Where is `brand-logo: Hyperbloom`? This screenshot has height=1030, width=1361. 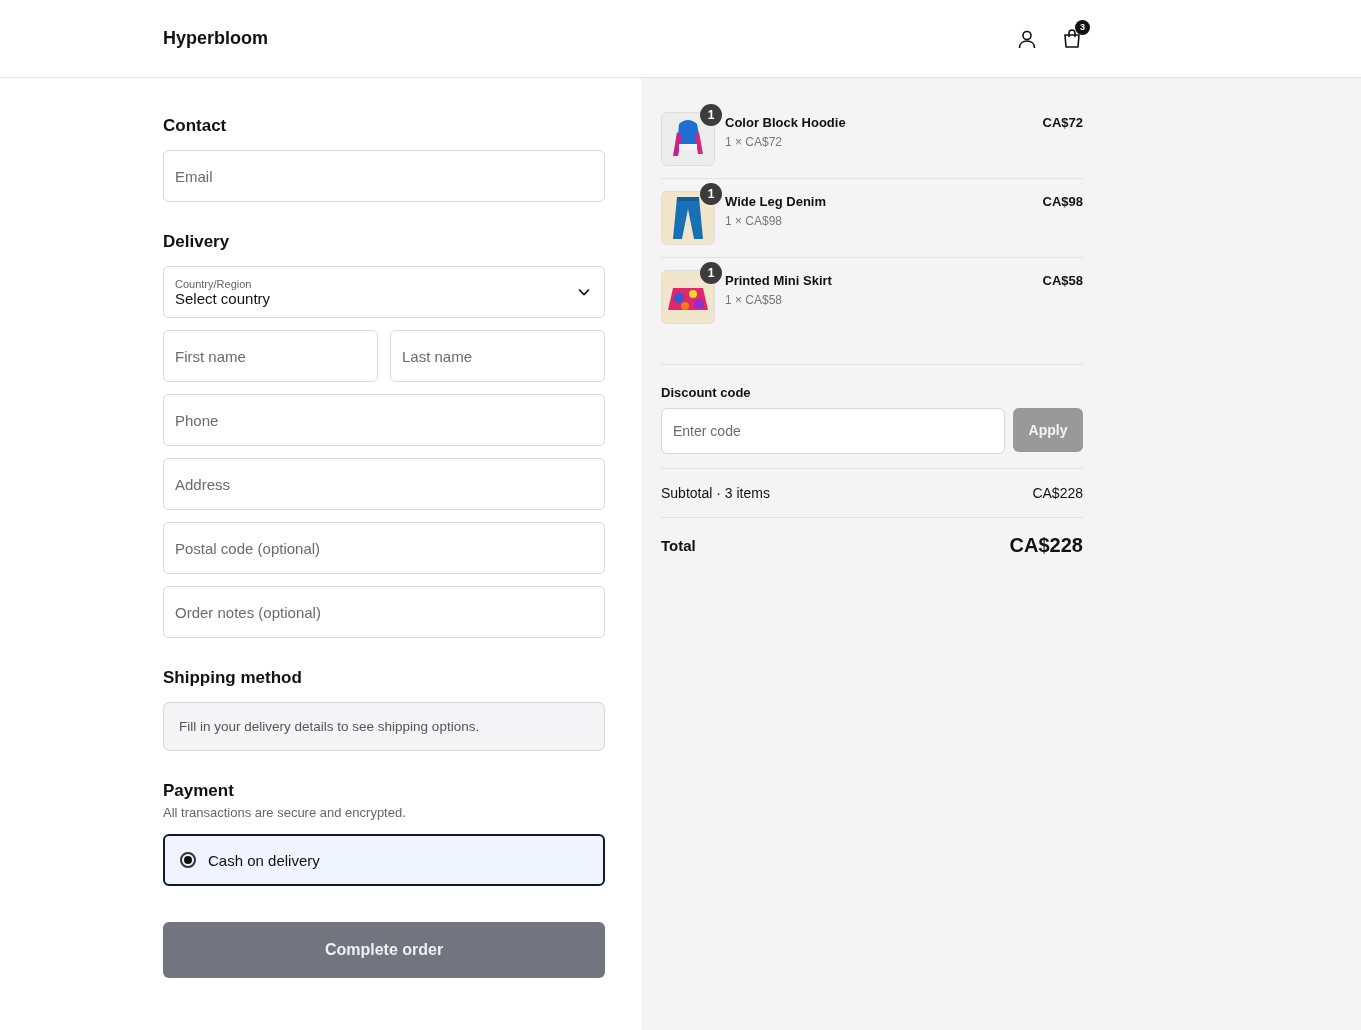
brand-logo: Hyperbloom is located at coordinates (215, 38).